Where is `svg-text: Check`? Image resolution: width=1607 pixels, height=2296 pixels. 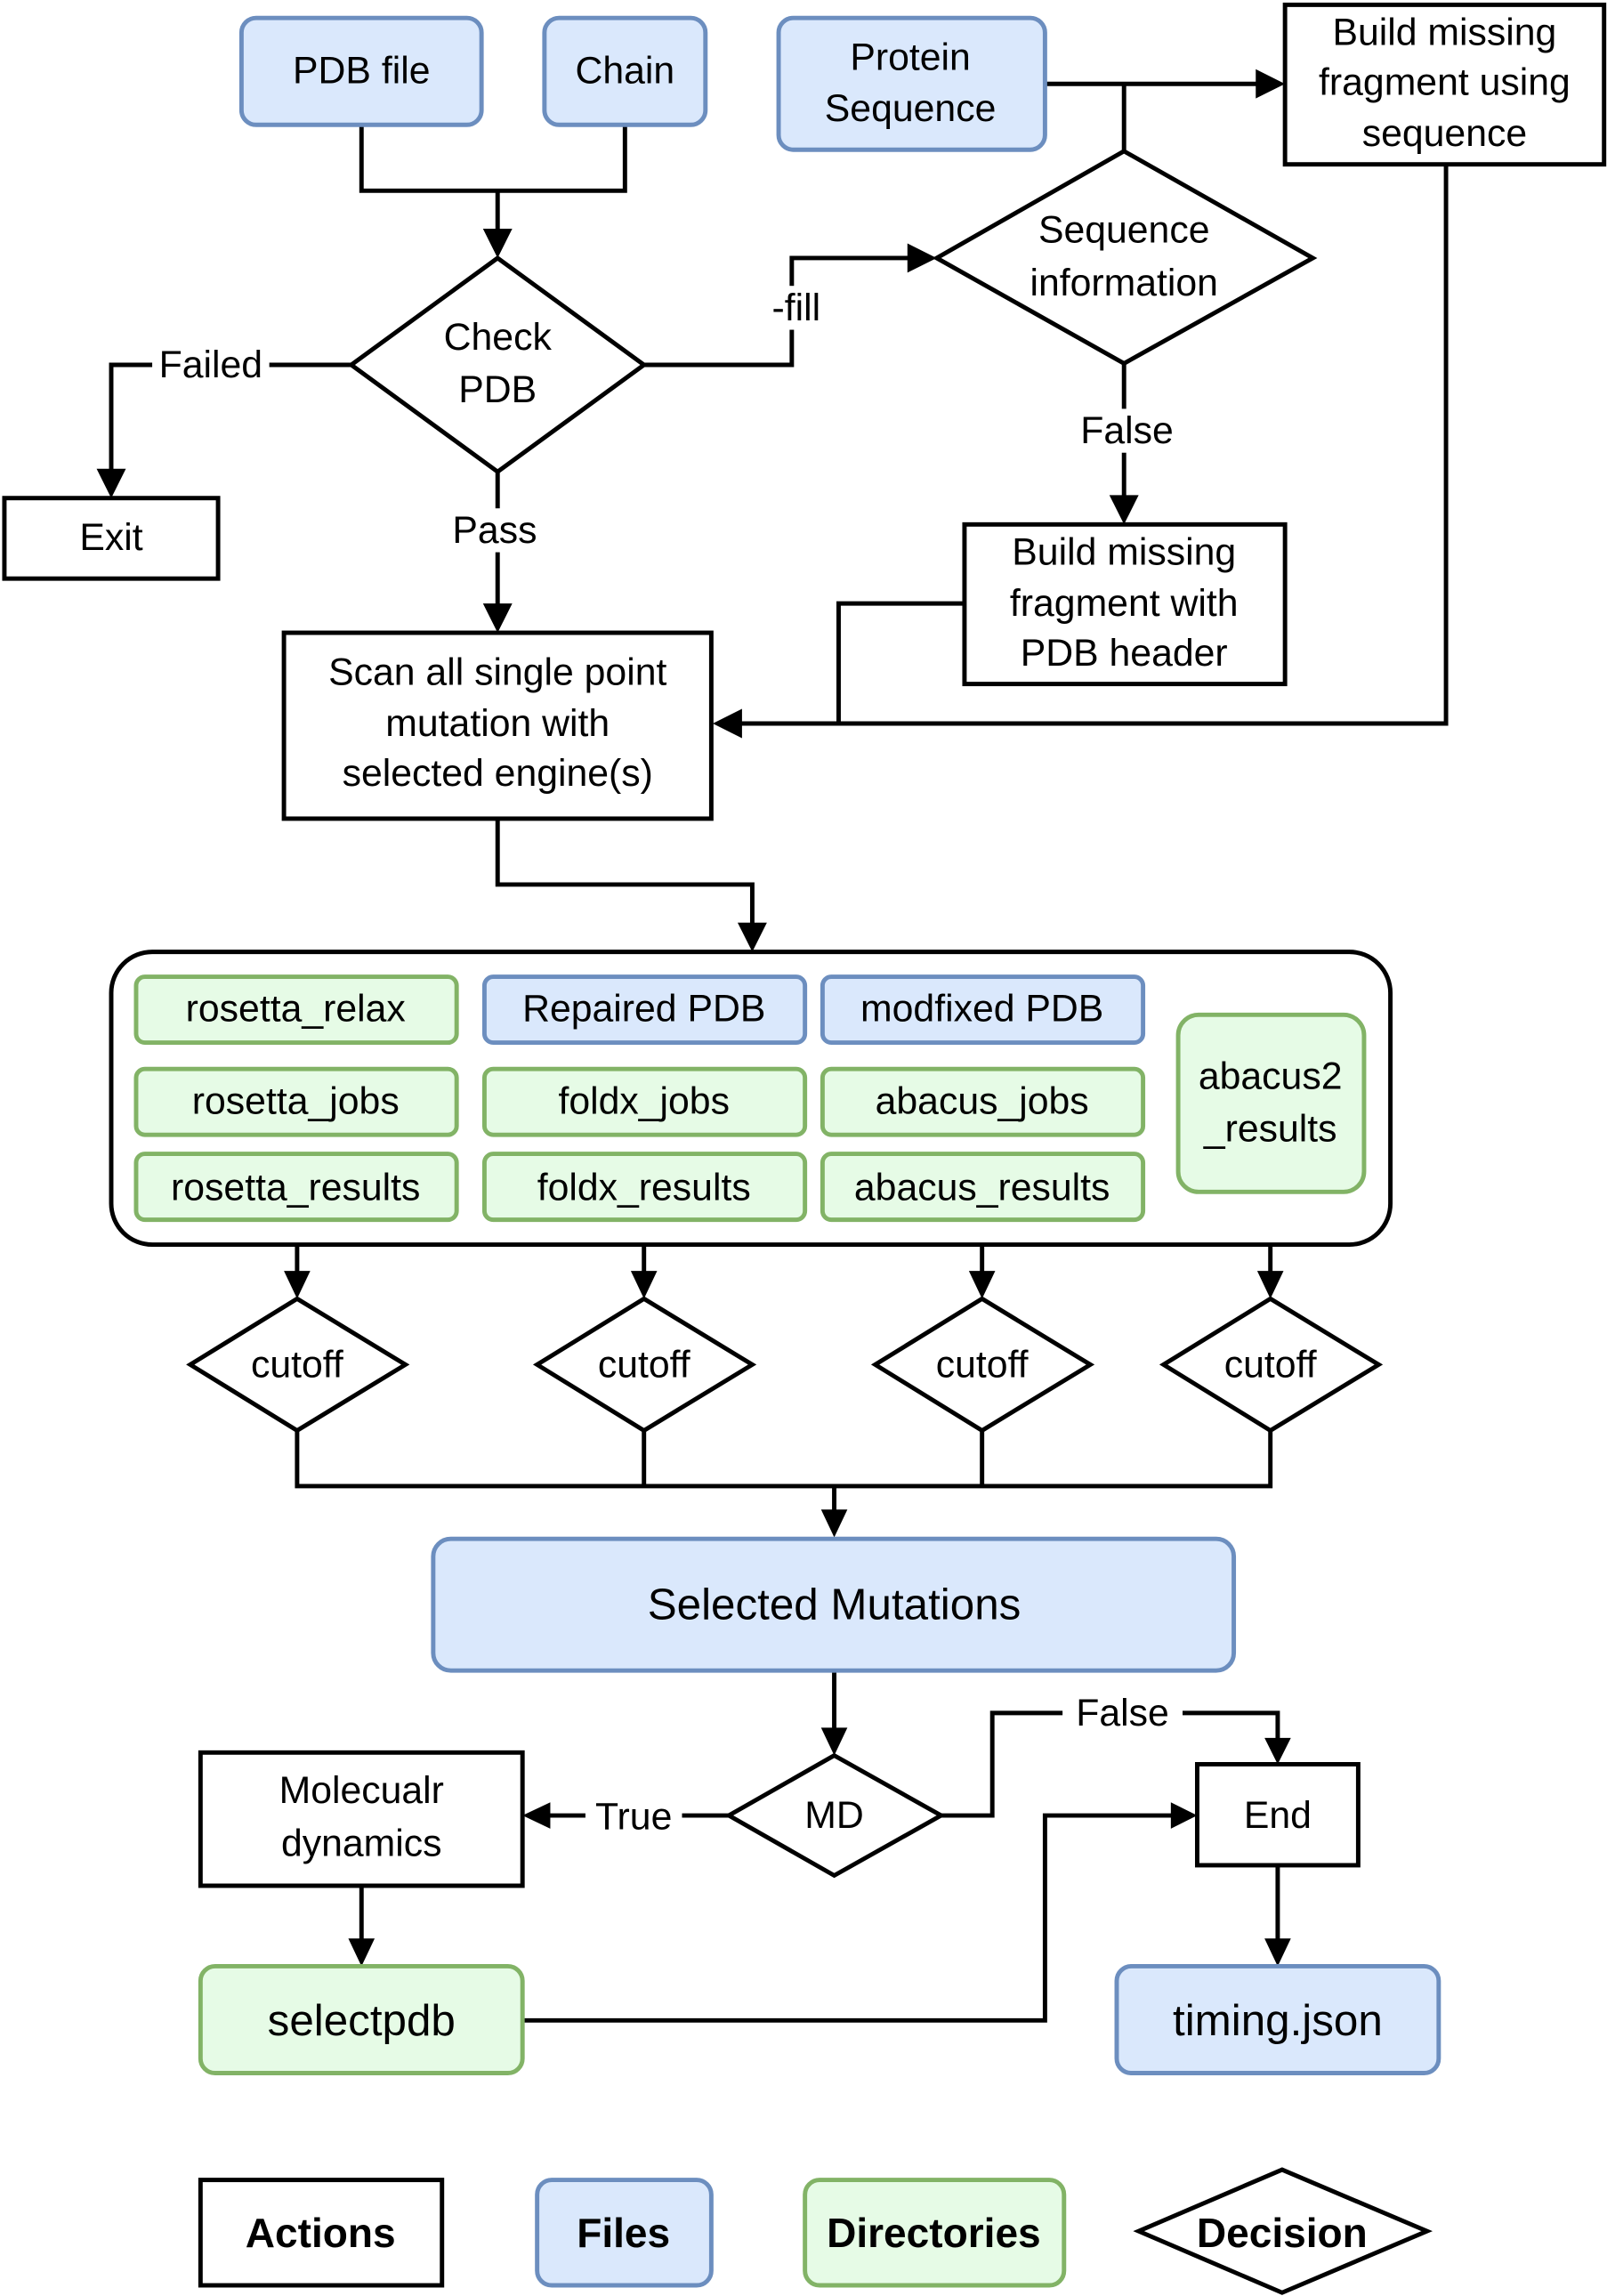 svg-text: Check is located at coordinates (499, 337).